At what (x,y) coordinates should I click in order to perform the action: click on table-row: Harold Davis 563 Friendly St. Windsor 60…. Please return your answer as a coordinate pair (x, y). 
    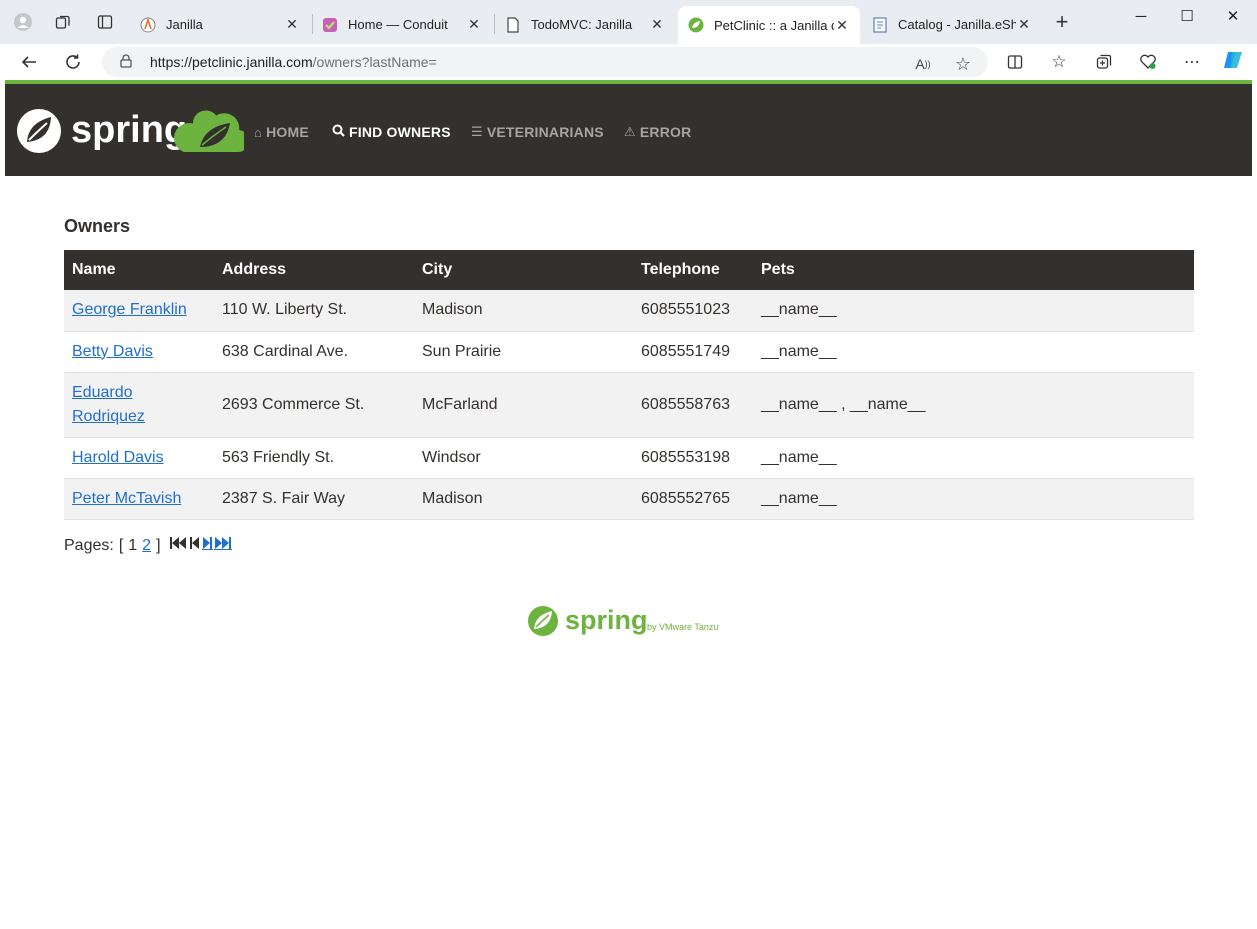
    Looking at the image, I should click on (629, 458).